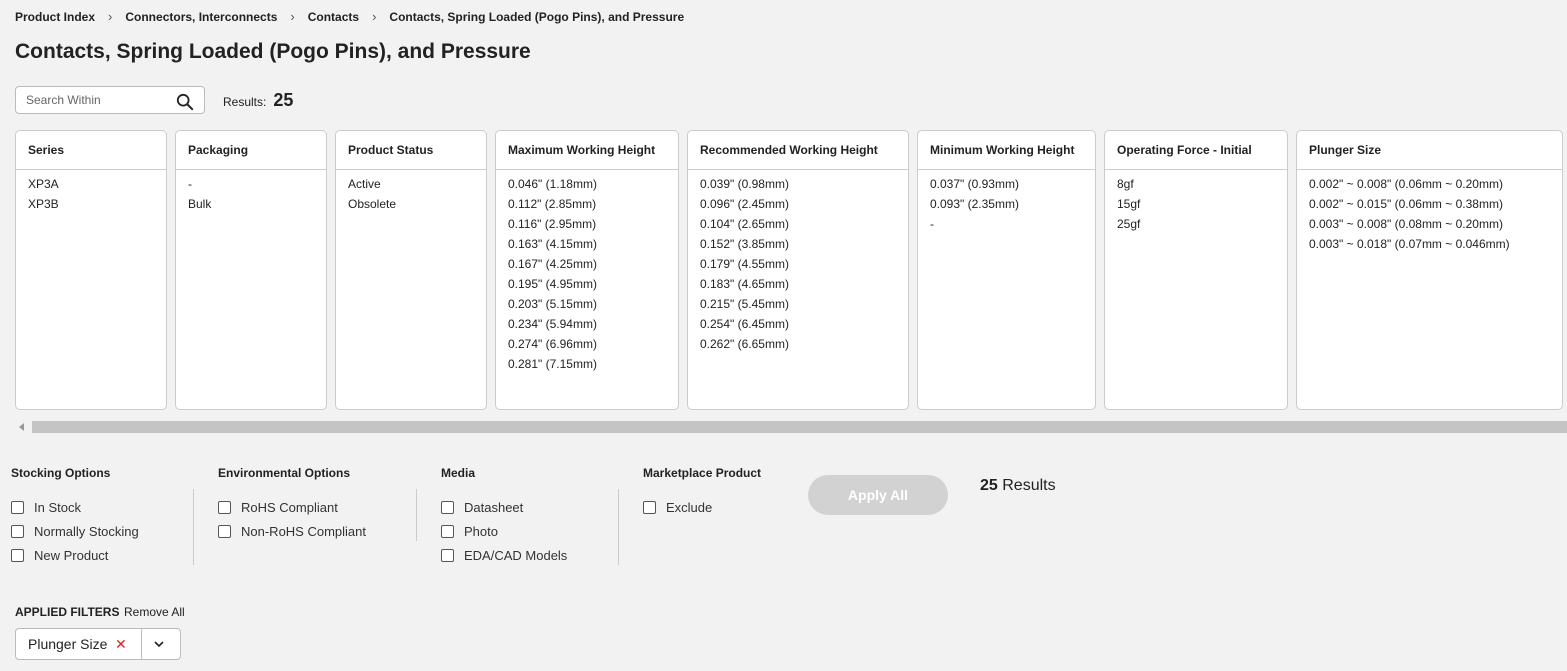  I want to click on filter-option: 0.254" (6.45mm), so click(804, 324).